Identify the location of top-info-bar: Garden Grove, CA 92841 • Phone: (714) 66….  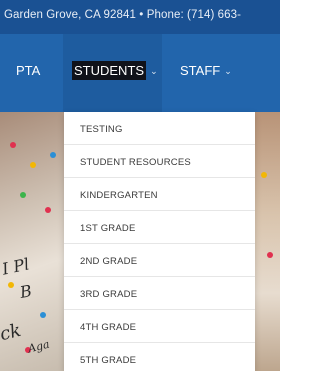
(140, 17).